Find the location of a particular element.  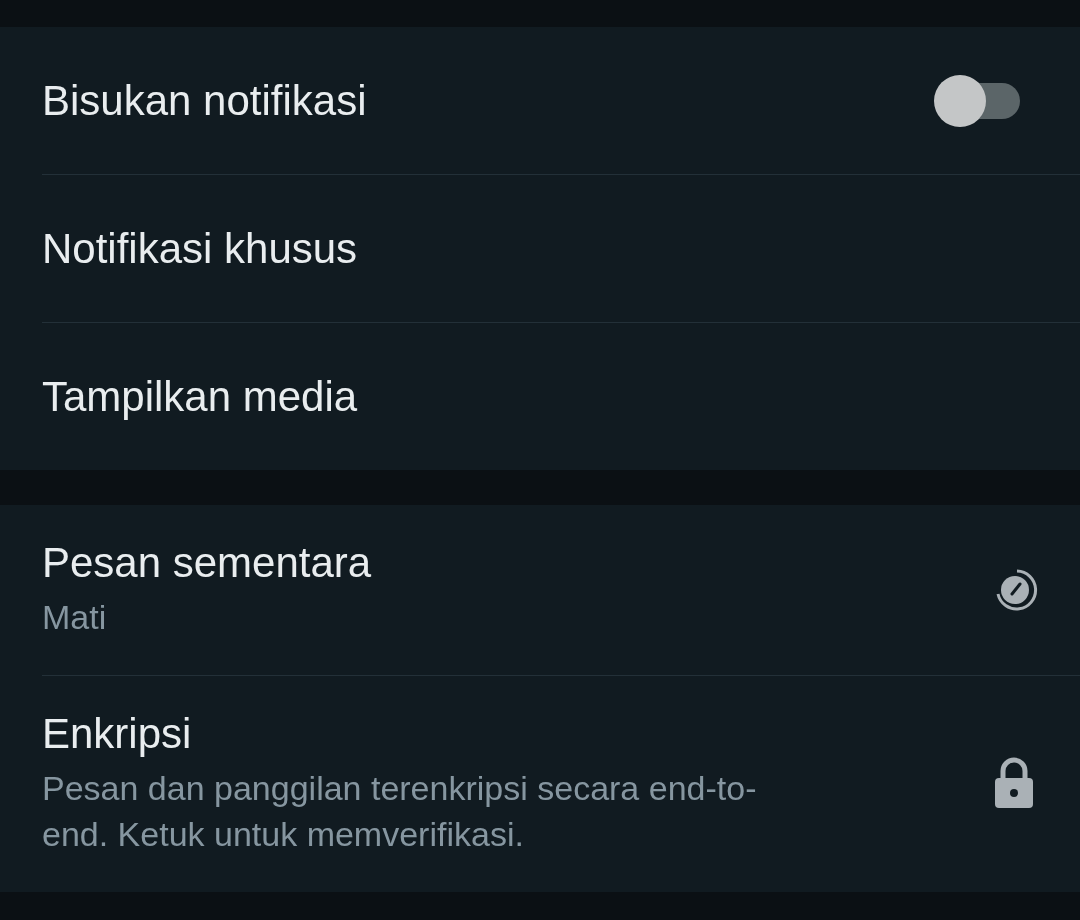

setting-title: Tampilkan media is located at coordinates (200, 396).